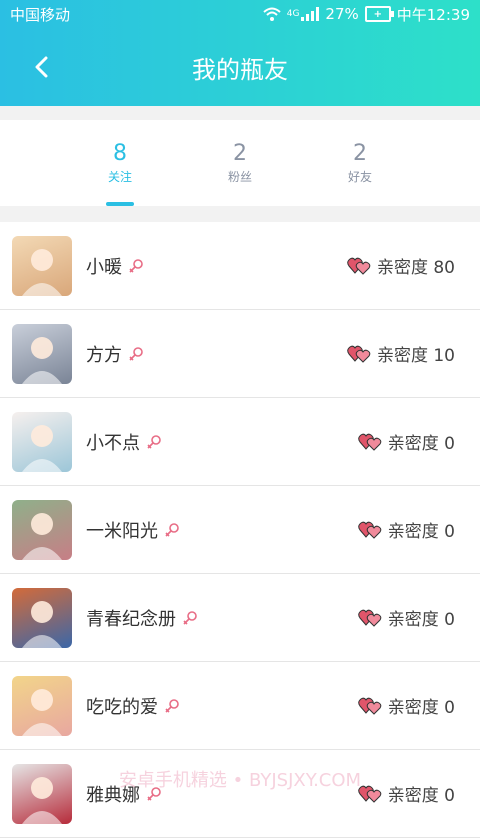 Image resolution: width=480 pixels, height=838 pixels. I want to click on status-icons: 4G 27% + 中午12:39, so click(366, 14).